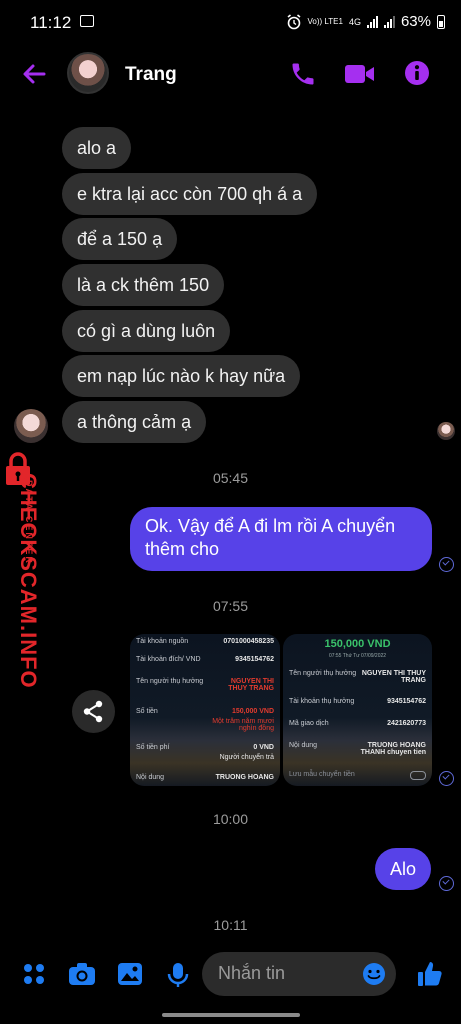 This screenshot has width=461, height=1024. I want to click on receipt-label: Tài khoản nguồn, so click(162, 641).